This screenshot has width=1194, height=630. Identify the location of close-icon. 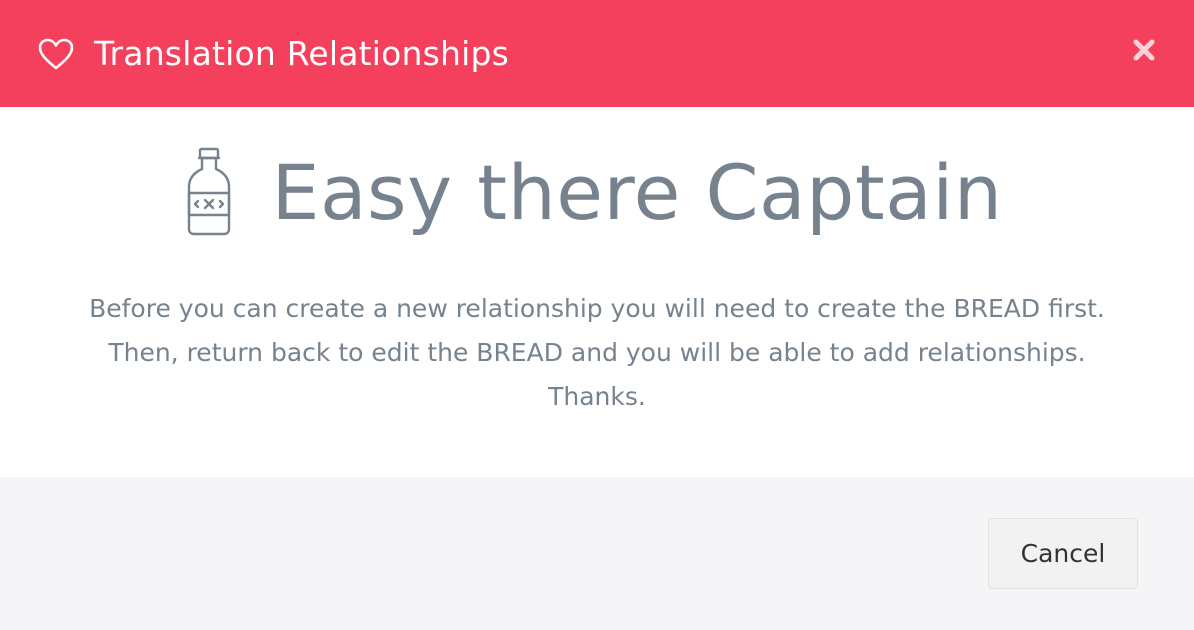
(1144, 52).